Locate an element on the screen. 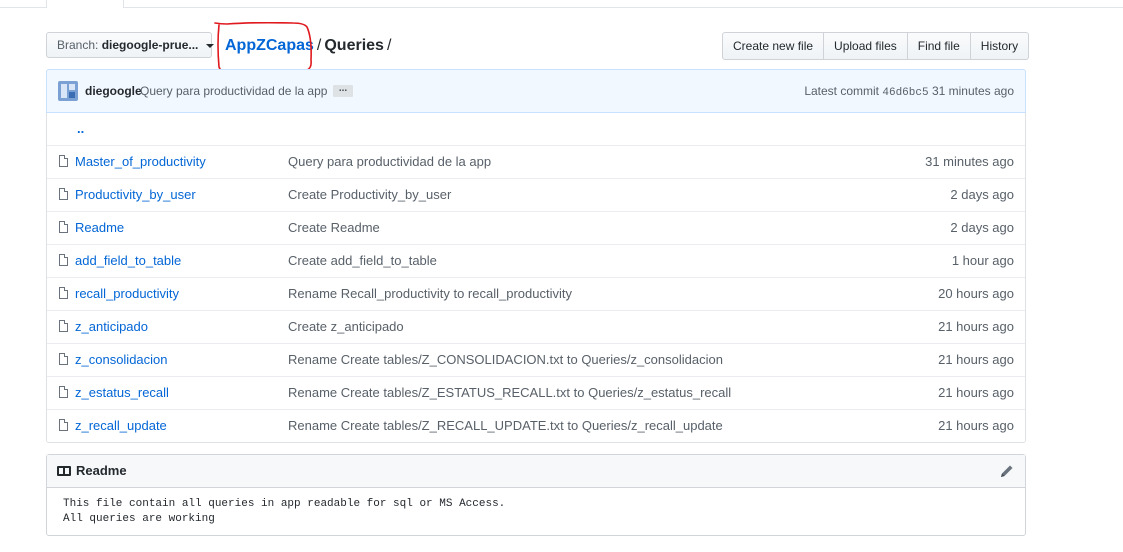  readme-header: Readme is located at coordinates (536, 471).